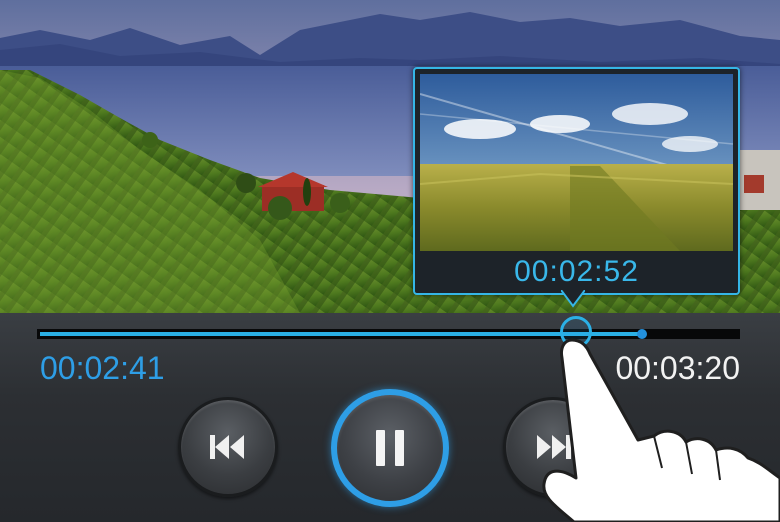 The image size is (780, 522). I want to click on skip-previous-icon, so click(227, 447).